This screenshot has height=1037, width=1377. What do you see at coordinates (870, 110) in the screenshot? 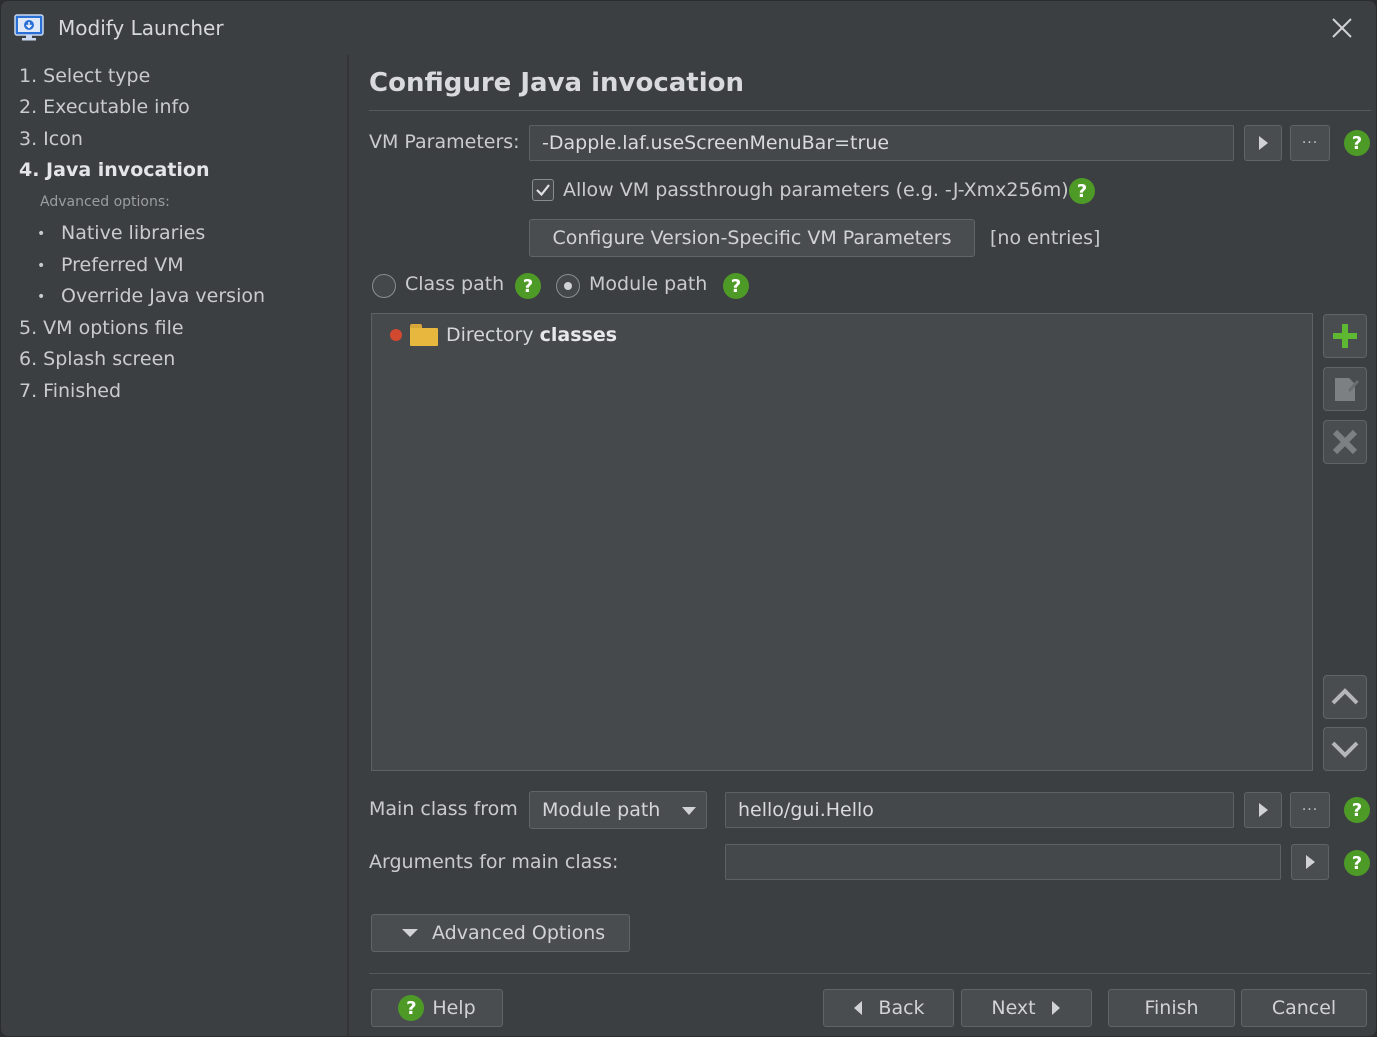
I see `heading-divider` at bounding box center [870, 110].